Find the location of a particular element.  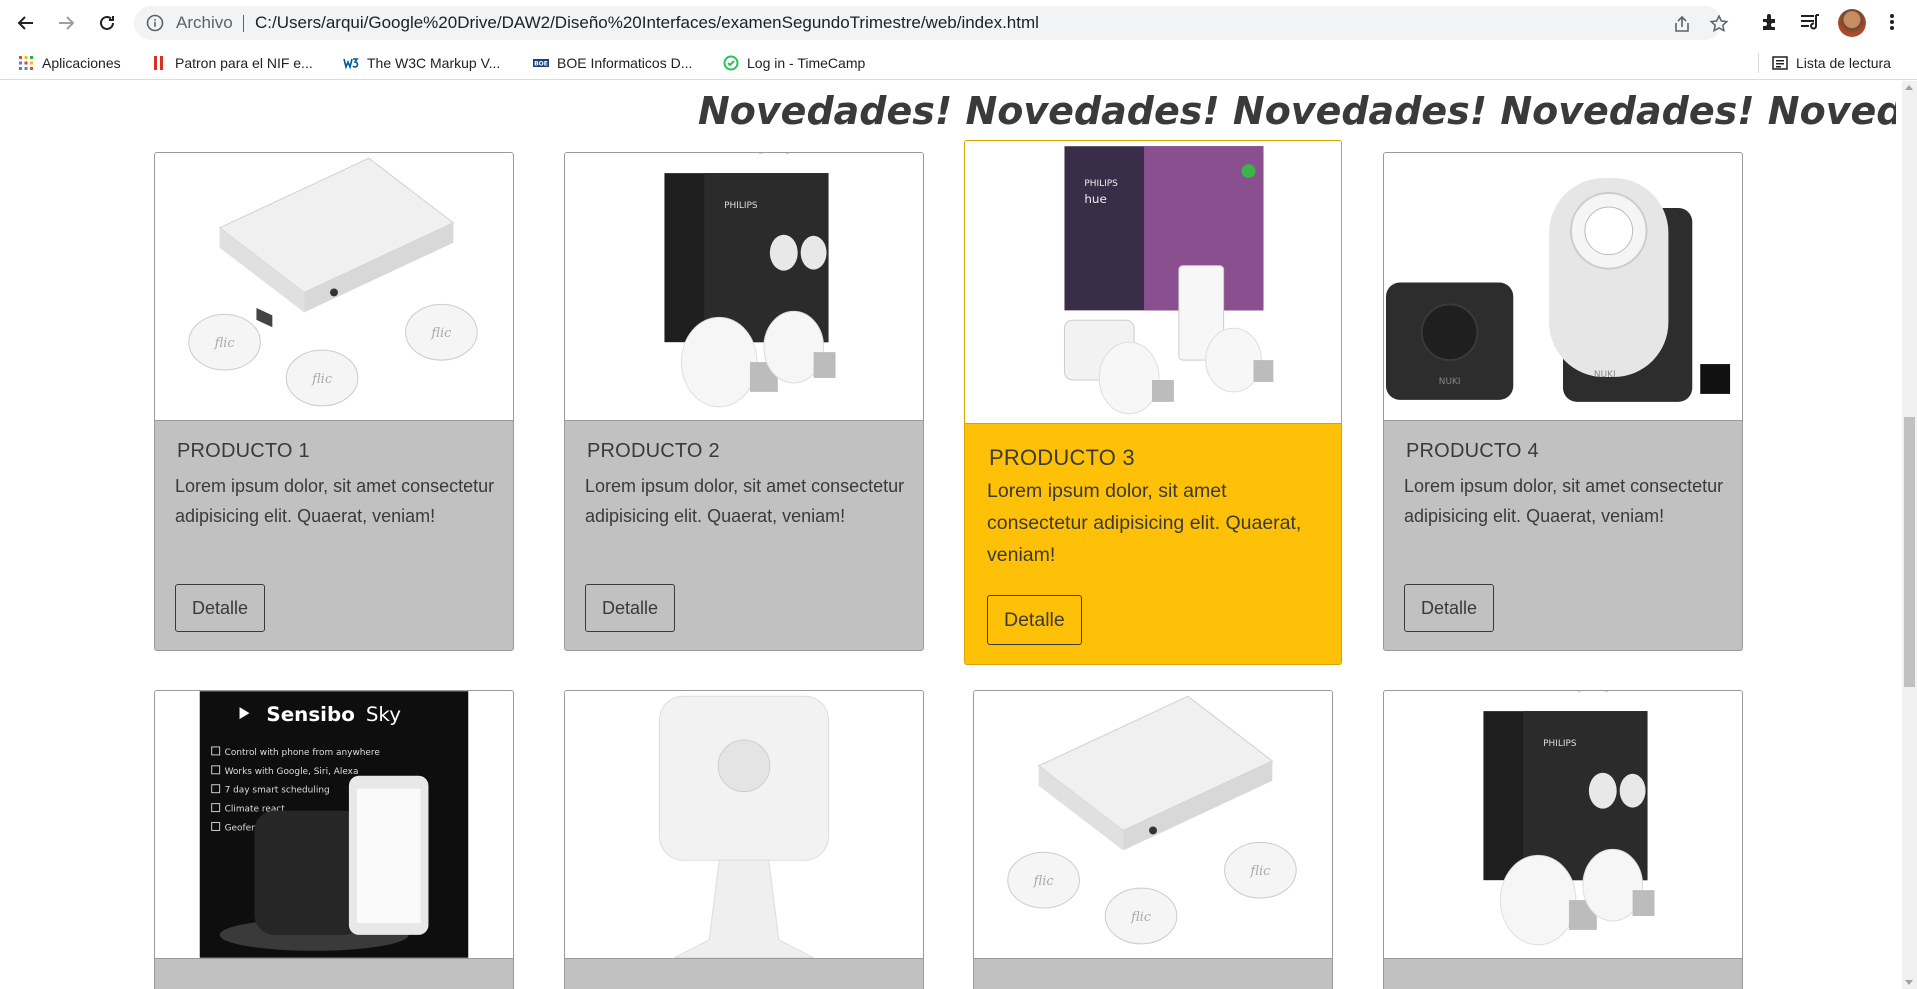

bookmark-timecamp: Log in - TimeCamp is located at coordinates (794, 63).